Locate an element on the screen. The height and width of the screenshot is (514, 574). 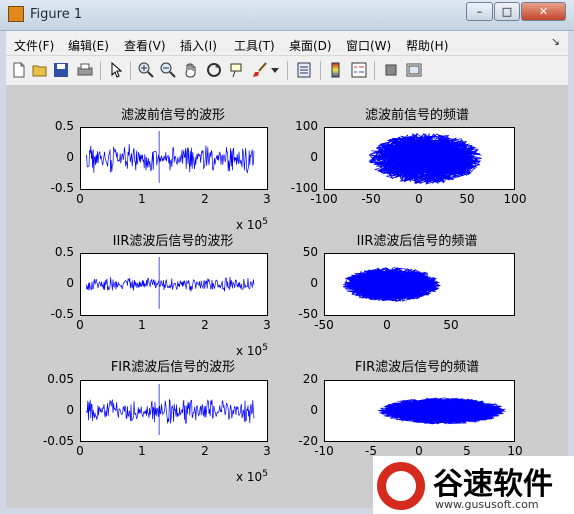
link-plot-icon is located at coordinates (304, 70).